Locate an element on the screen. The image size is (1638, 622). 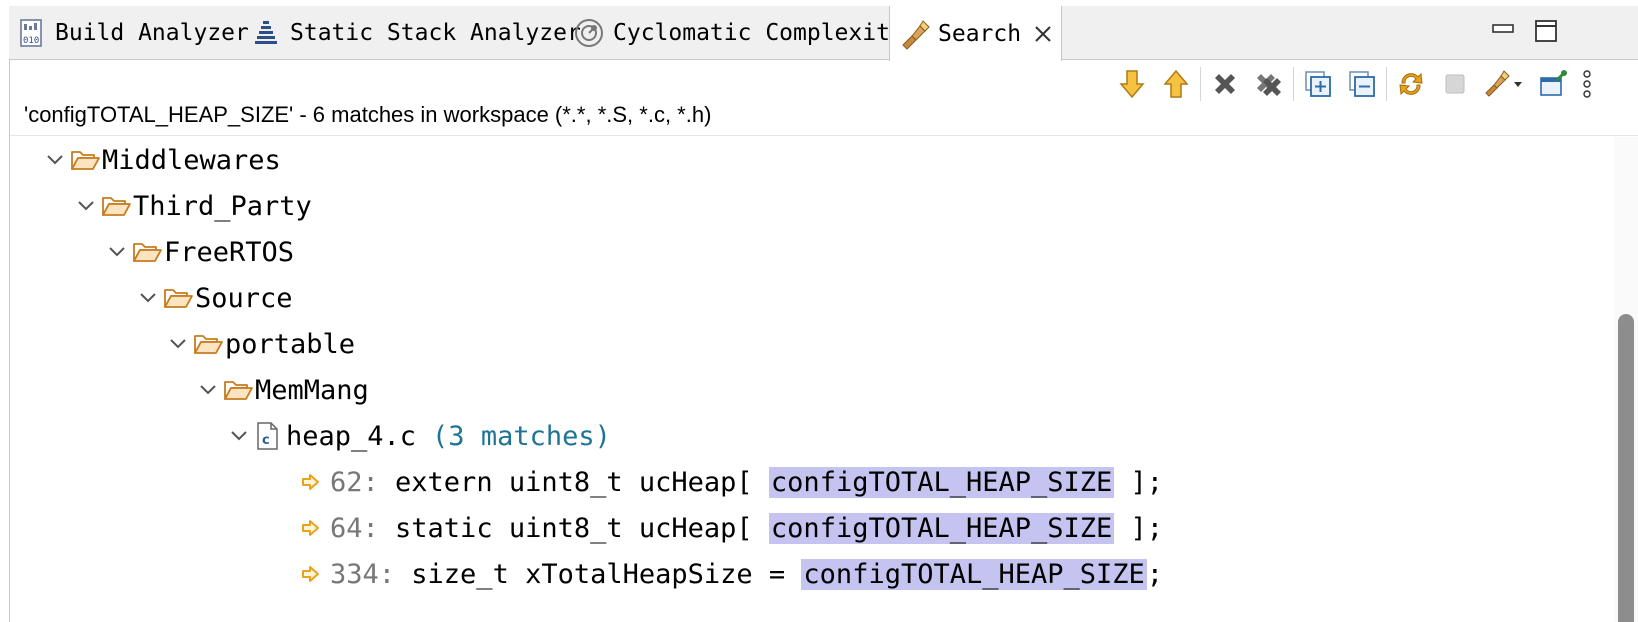
remove-selected-matches-button is located at coordinates (1225, 84).